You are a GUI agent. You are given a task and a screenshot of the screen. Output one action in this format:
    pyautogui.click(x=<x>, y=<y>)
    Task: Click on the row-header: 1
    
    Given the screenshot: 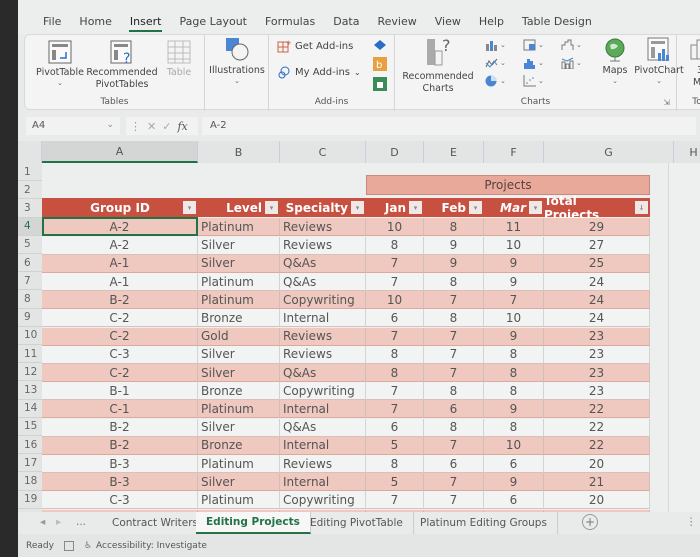 What is the action you would take?
    pyautogui.click(x=30, y=172)
    